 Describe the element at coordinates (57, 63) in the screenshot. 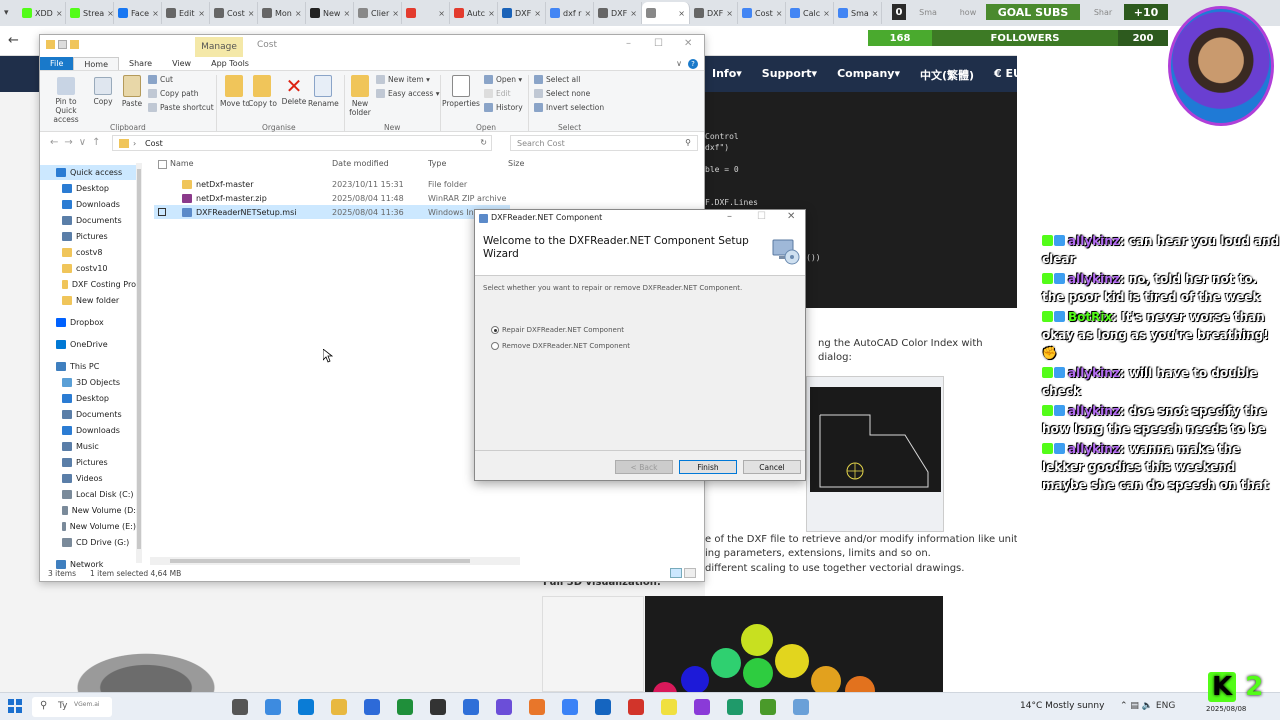

I see `tab-file: File` at that location.